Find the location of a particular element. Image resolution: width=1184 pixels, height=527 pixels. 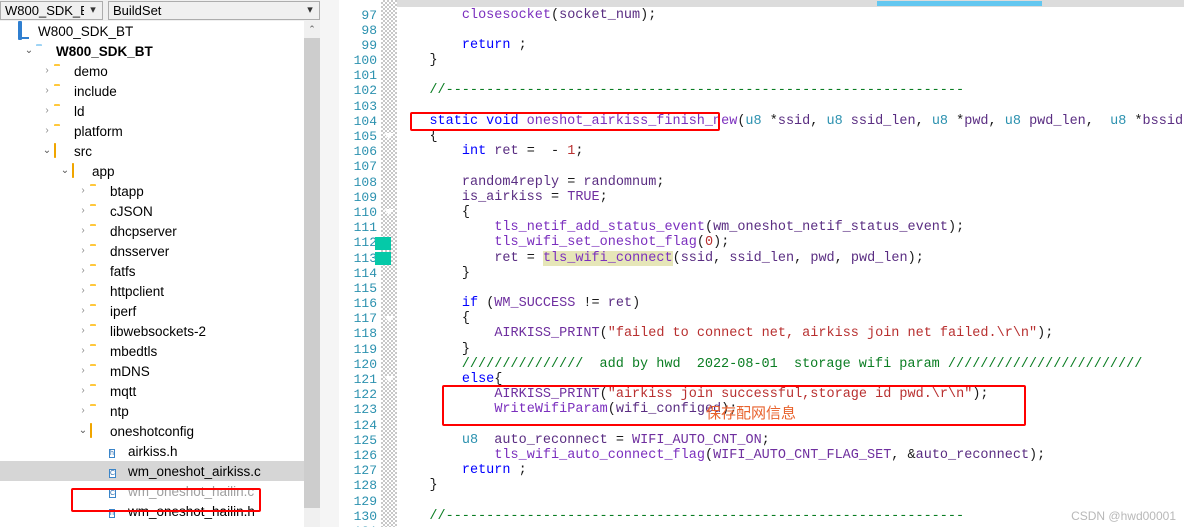

code-line: u8 auto_reconnect = WIFI_AUTO_CNT_ON; is located at coordinates (790, 440).